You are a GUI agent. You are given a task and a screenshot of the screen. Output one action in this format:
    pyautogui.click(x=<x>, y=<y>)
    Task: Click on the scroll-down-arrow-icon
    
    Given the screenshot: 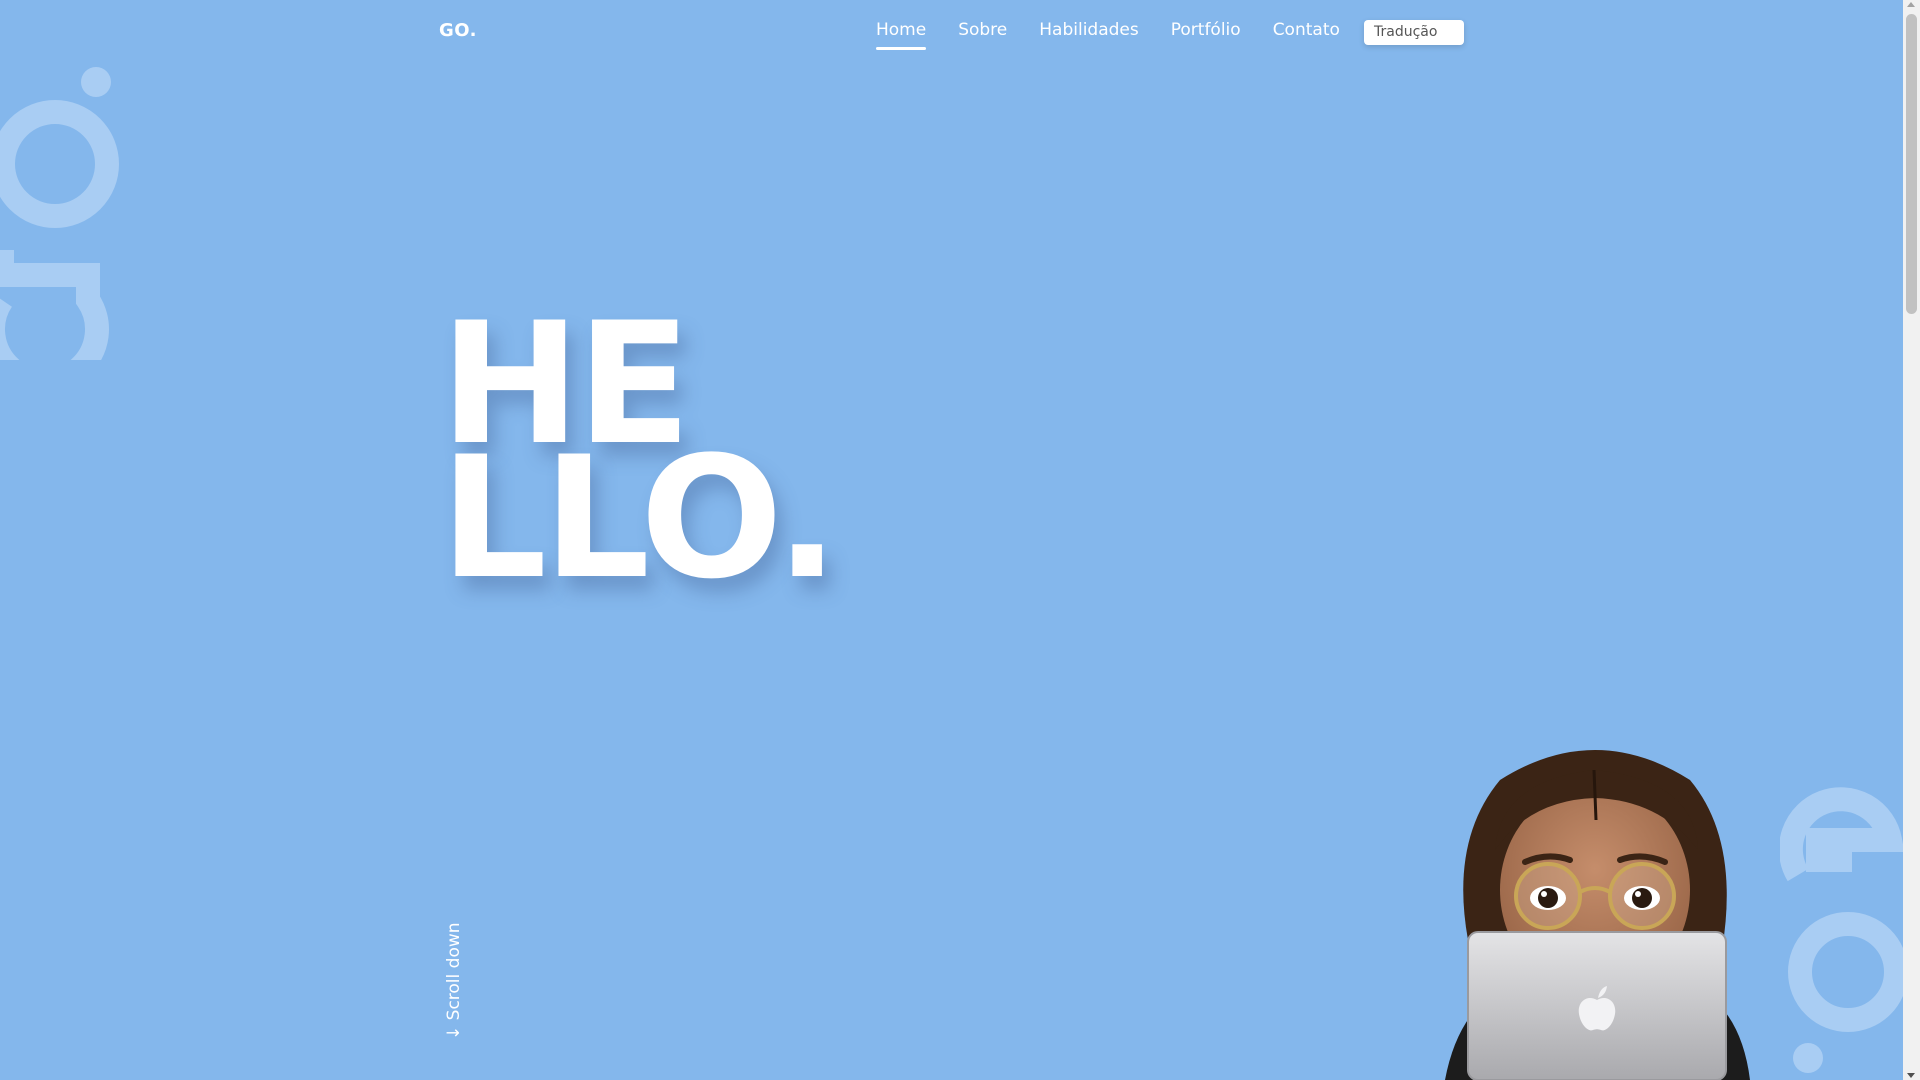 What is the action you would take?
    pyautogui.click(x=1911, y=1075)
    